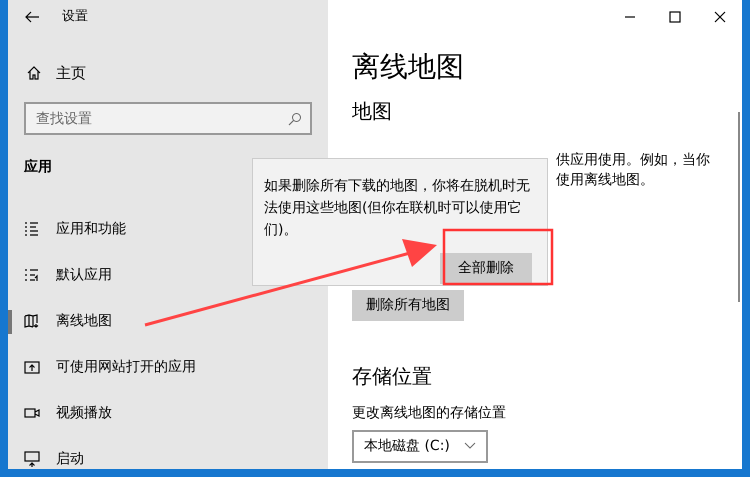 This screenshot has height=477, width=750. What do you see at coordinates (75, 17) in the screenshot?
I see `window-title: 设置` at bounding box center [75, 17].